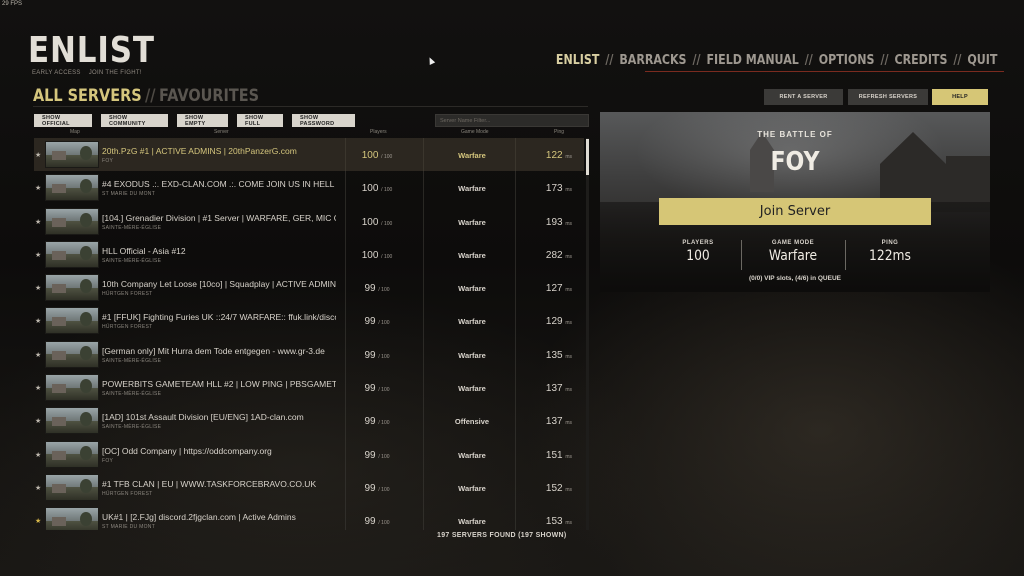  Describe the element at coordinates (587, 334) in the screenshot. I see `server-list-scrollbar` at that location.